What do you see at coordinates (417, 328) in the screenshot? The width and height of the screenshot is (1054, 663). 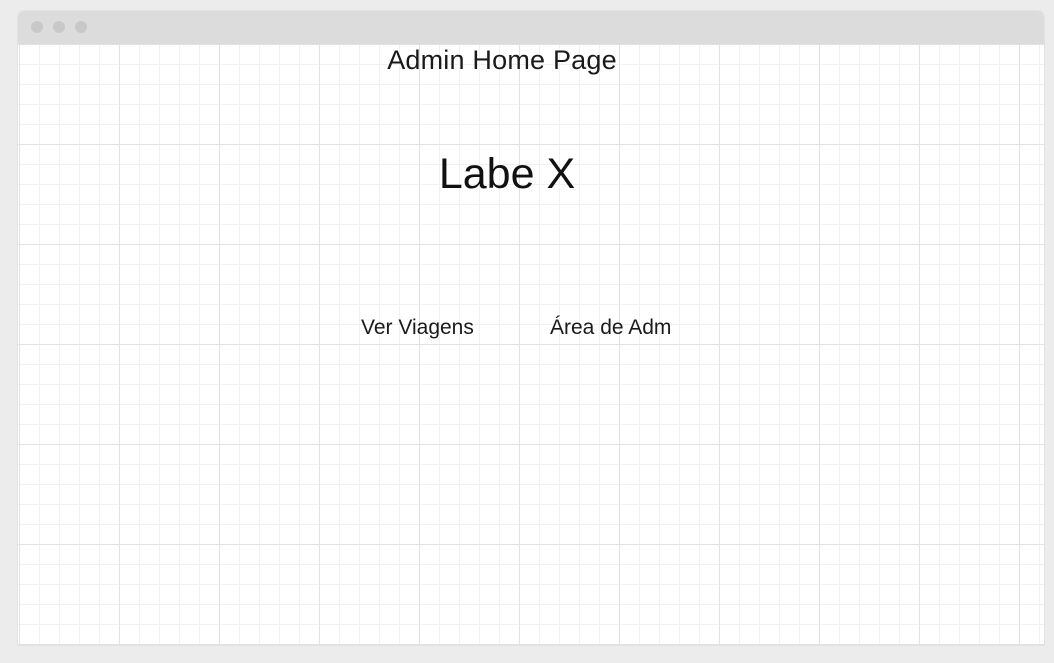 I see `ver-viagens-button: Ver Viagens` at bounding box center [417, 328].